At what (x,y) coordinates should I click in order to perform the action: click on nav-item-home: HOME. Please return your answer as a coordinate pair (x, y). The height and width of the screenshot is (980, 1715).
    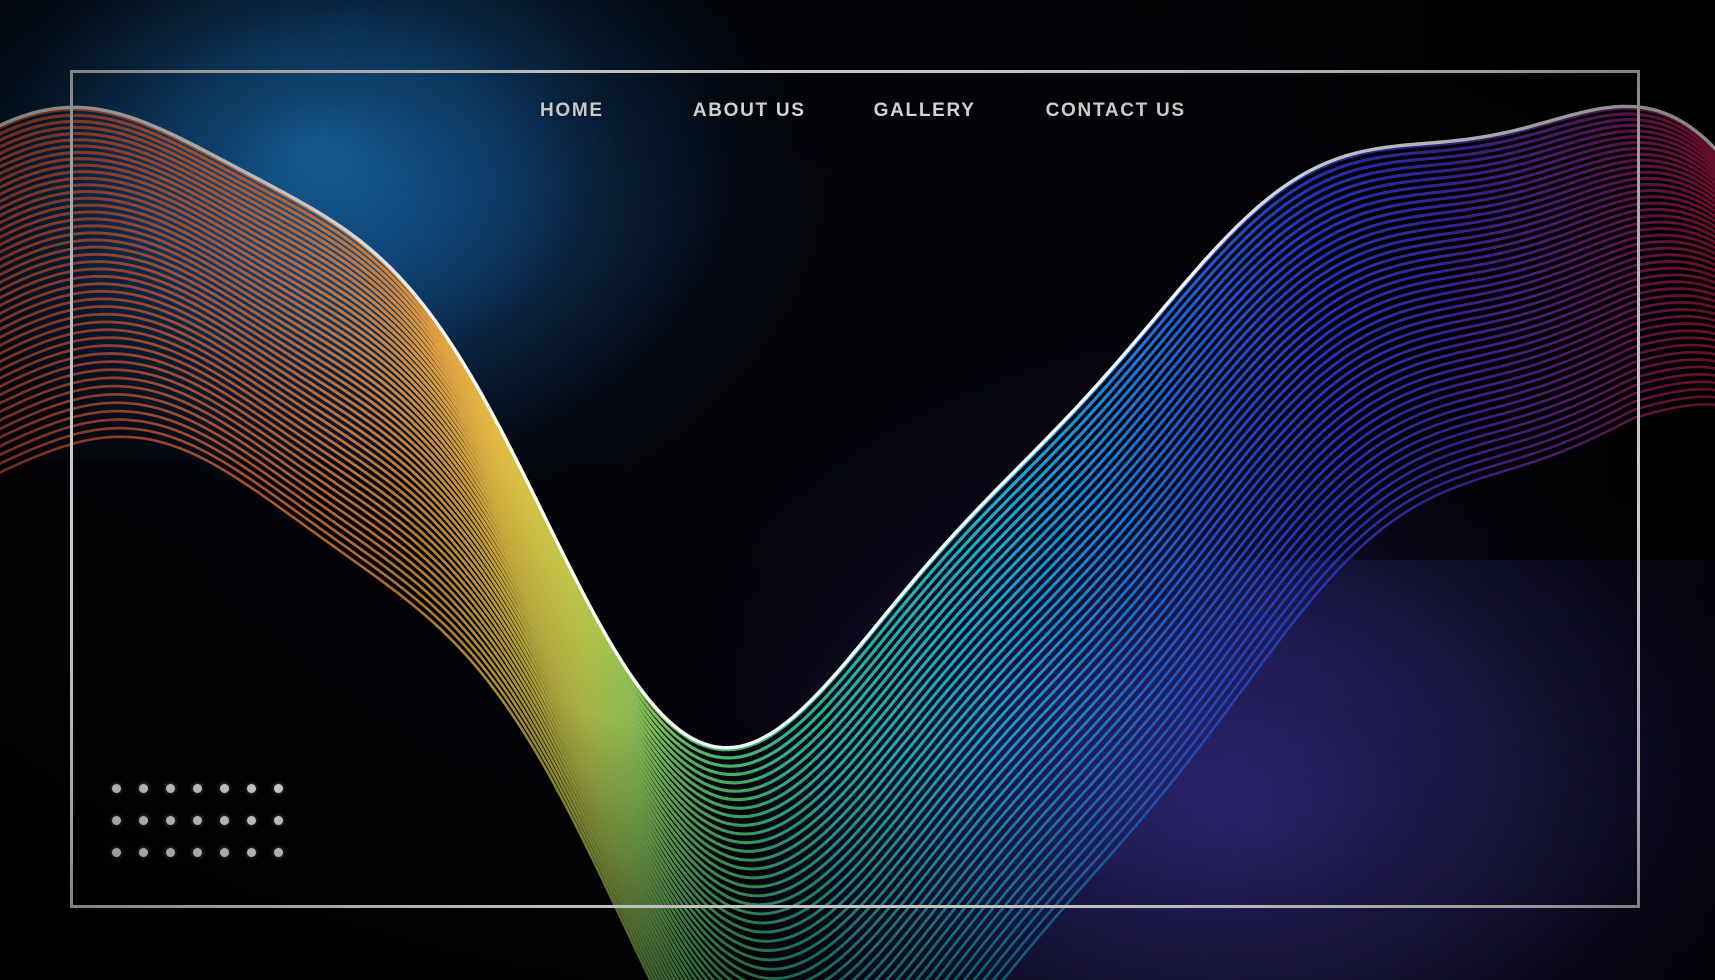
    Looking at the image, I should click on (572, 111).